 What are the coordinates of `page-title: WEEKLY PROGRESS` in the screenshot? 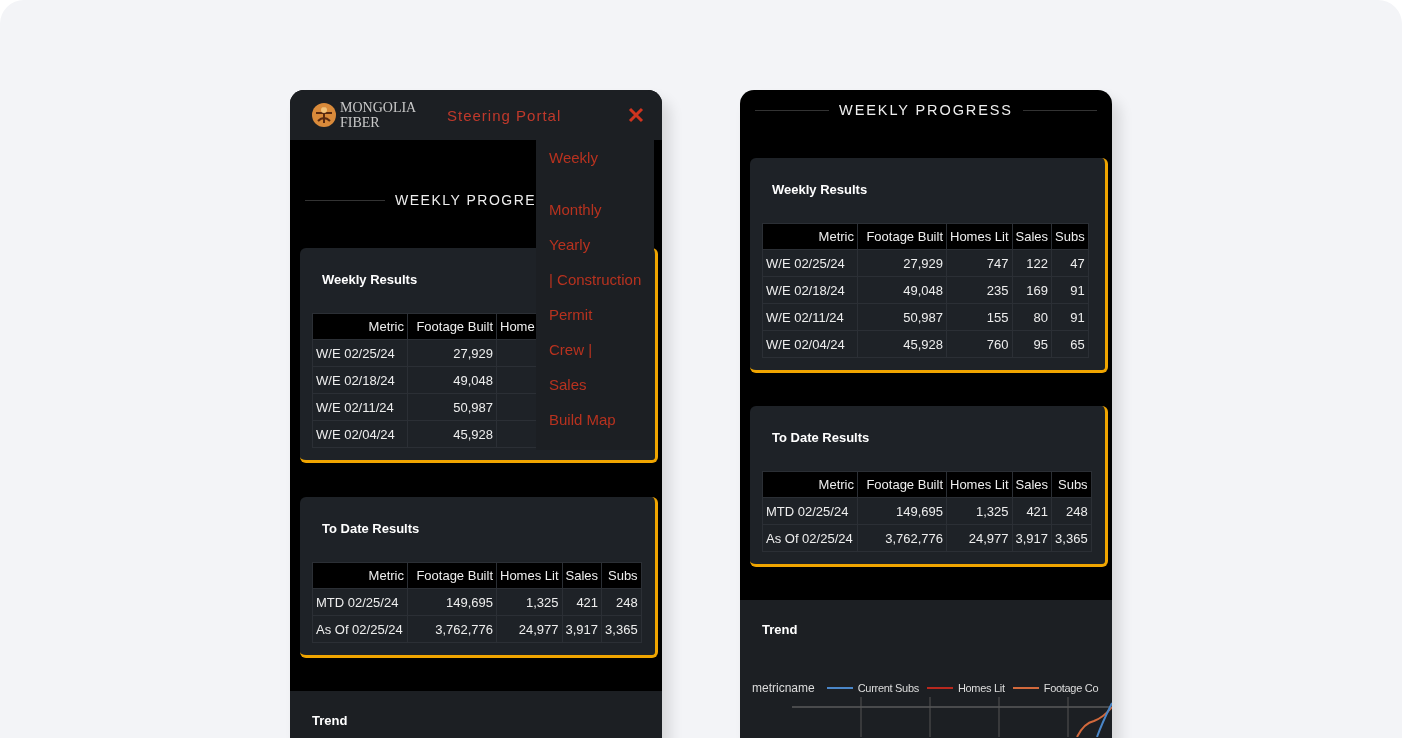 It's located at (926, 110).